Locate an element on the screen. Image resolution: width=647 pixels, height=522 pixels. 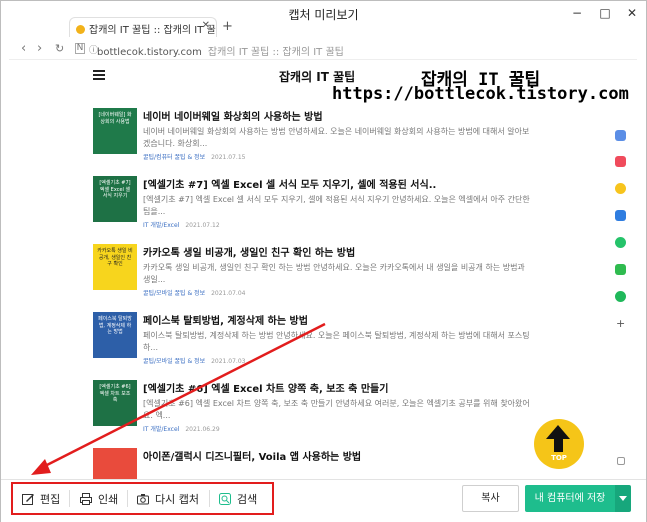
recapture-label: 다시 캡처 is located at coordinates (177, 499).